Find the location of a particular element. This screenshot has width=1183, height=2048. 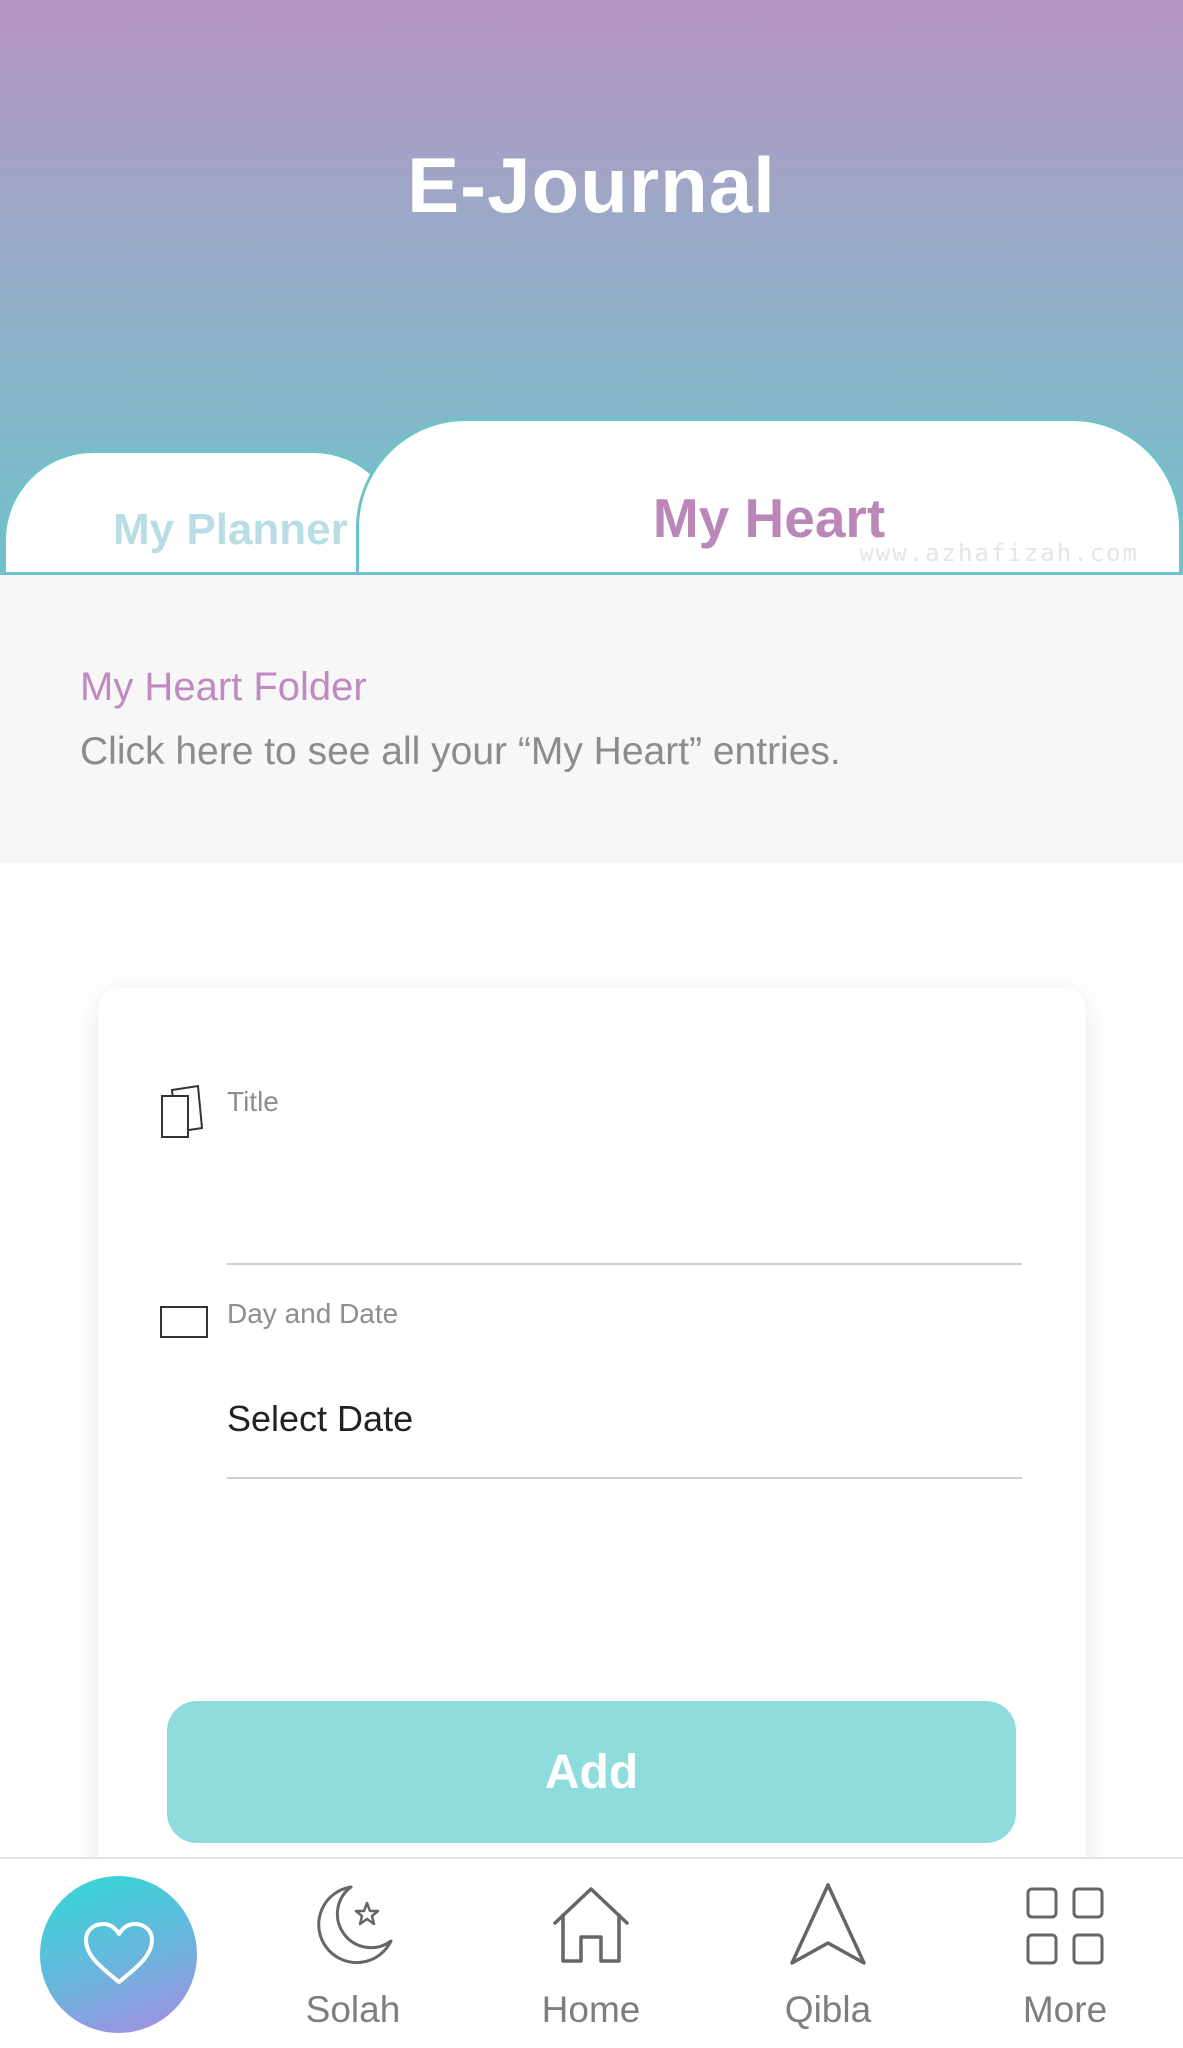

nav-label-qibla: Qibla is located at coordinates (828, 2009).